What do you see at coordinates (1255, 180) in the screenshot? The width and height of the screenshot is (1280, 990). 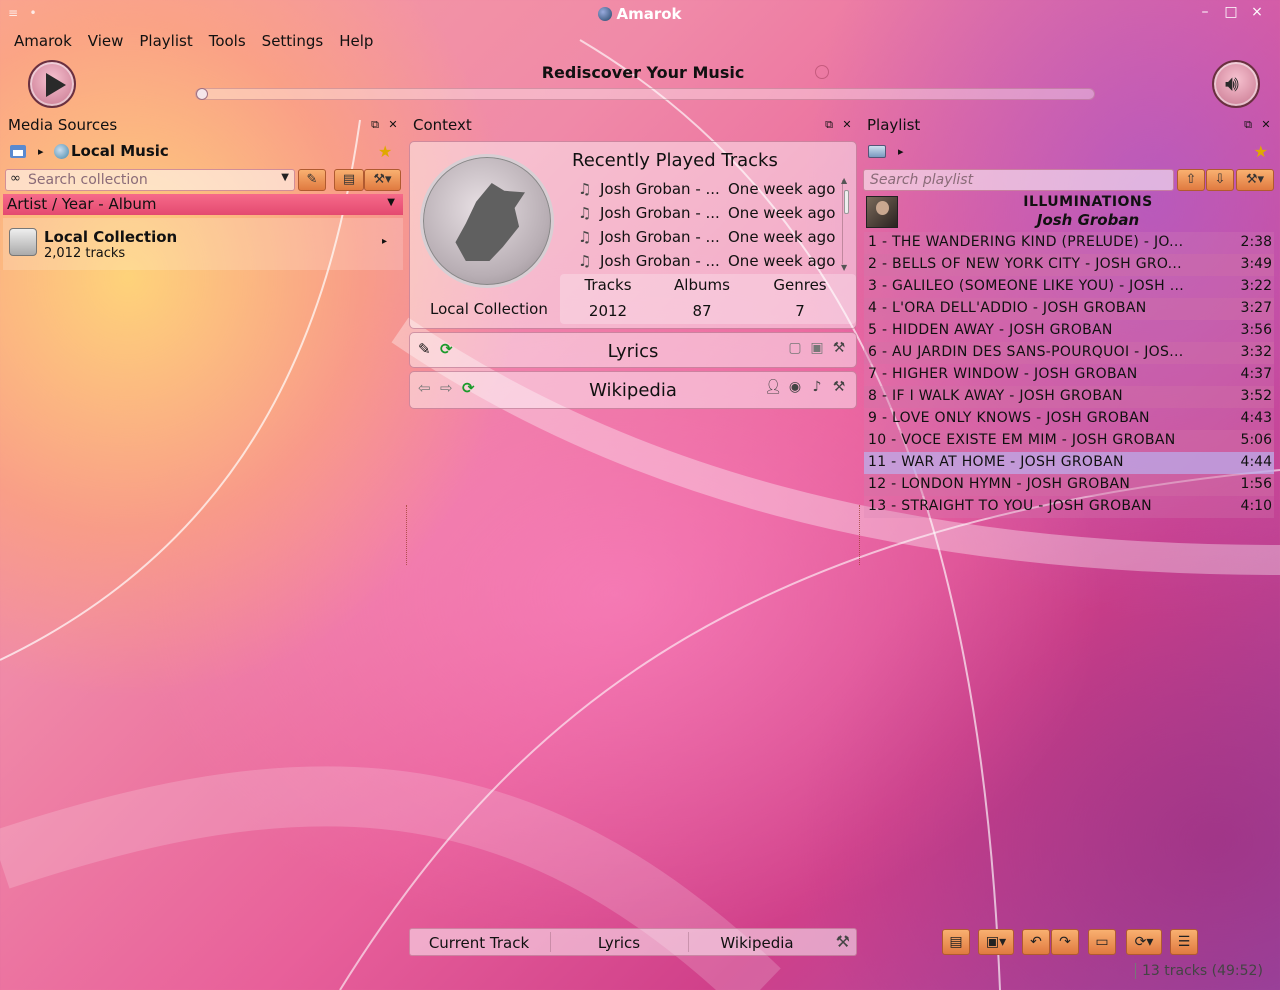 I see `playlist-search-tools-button: ⚒▾` at bounding box center [1255, 180].